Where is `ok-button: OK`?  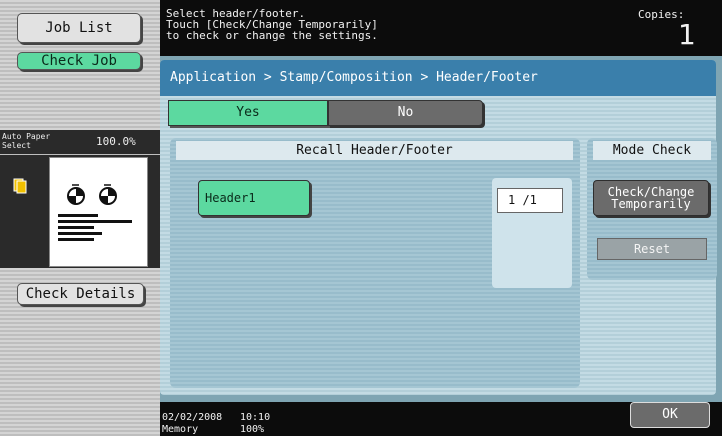
ok-button: OK is located at coordinates (670, 415).